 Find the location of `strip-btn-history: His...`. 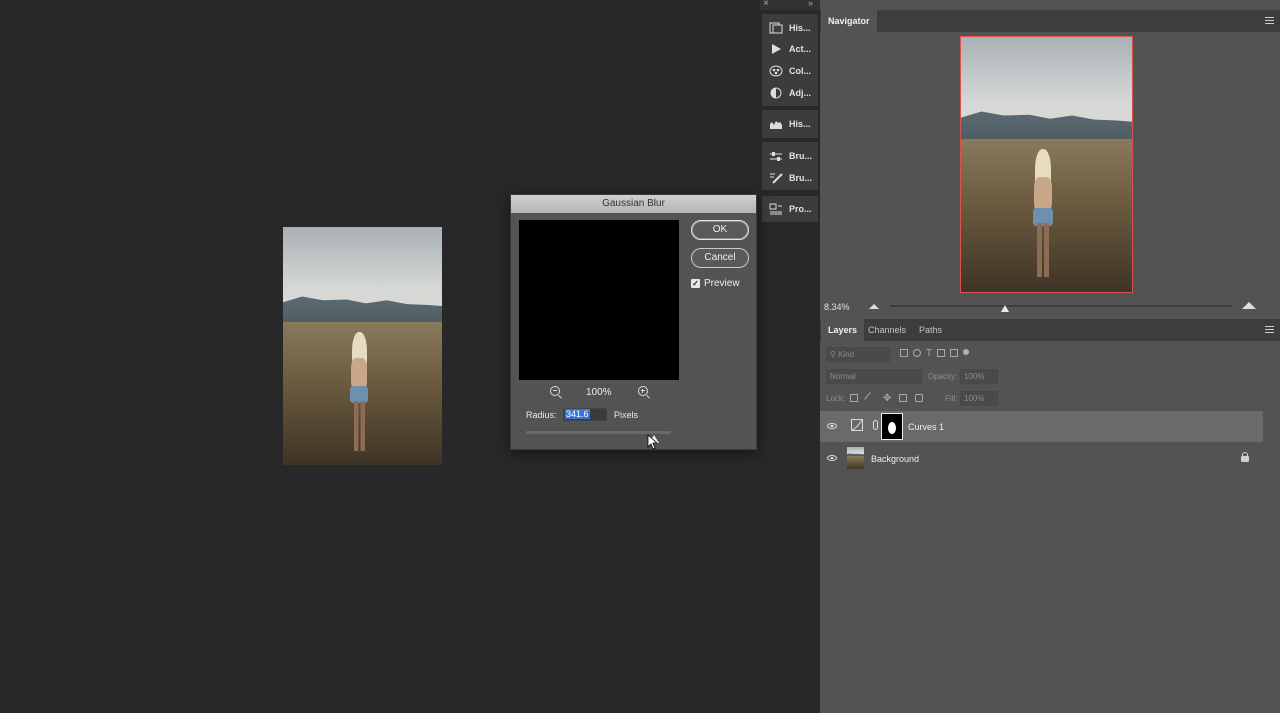

strip-btn-history: His... is located at coordinates (790, 28).